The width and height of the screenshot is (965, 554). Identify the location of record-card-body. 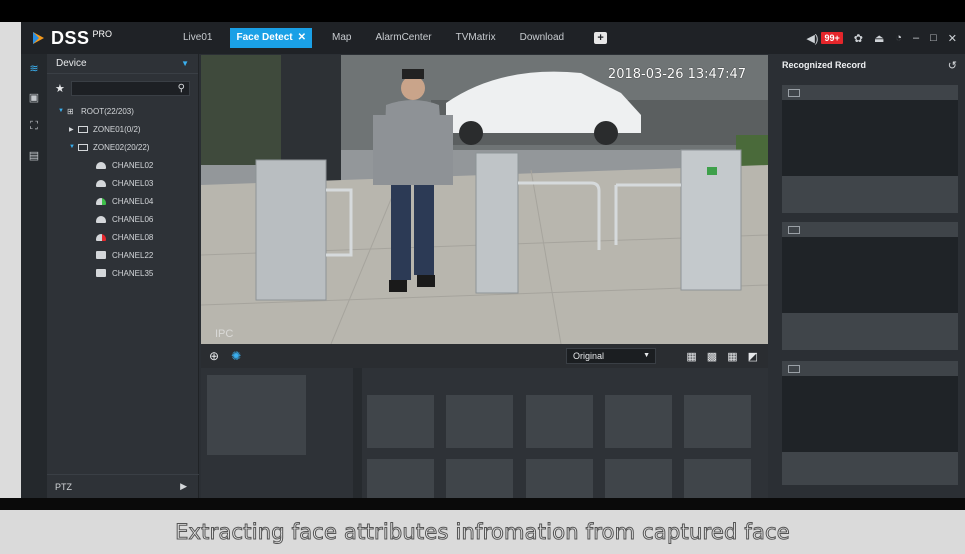
(870, 275).